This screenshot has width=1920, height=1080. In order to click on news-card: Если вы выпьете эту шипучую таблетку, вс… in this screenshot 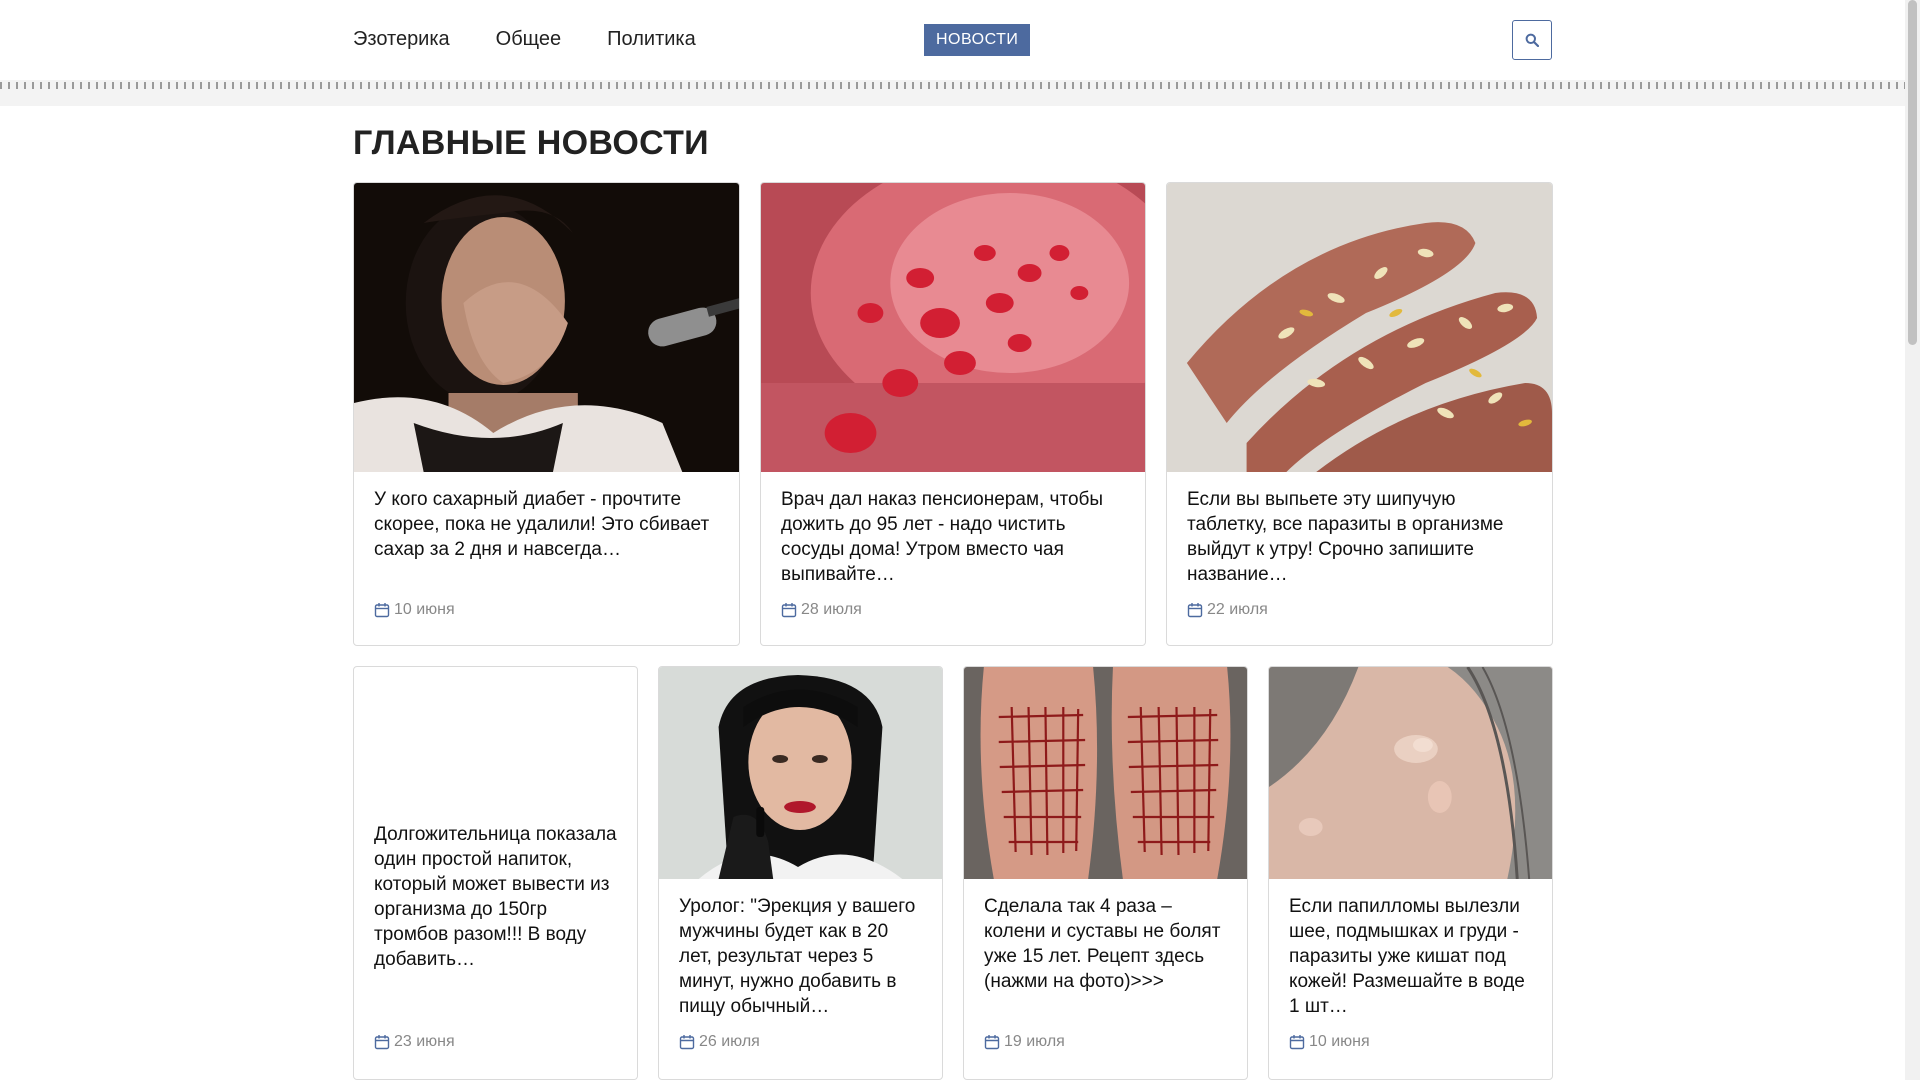, I will do `click(1359, 414)`.